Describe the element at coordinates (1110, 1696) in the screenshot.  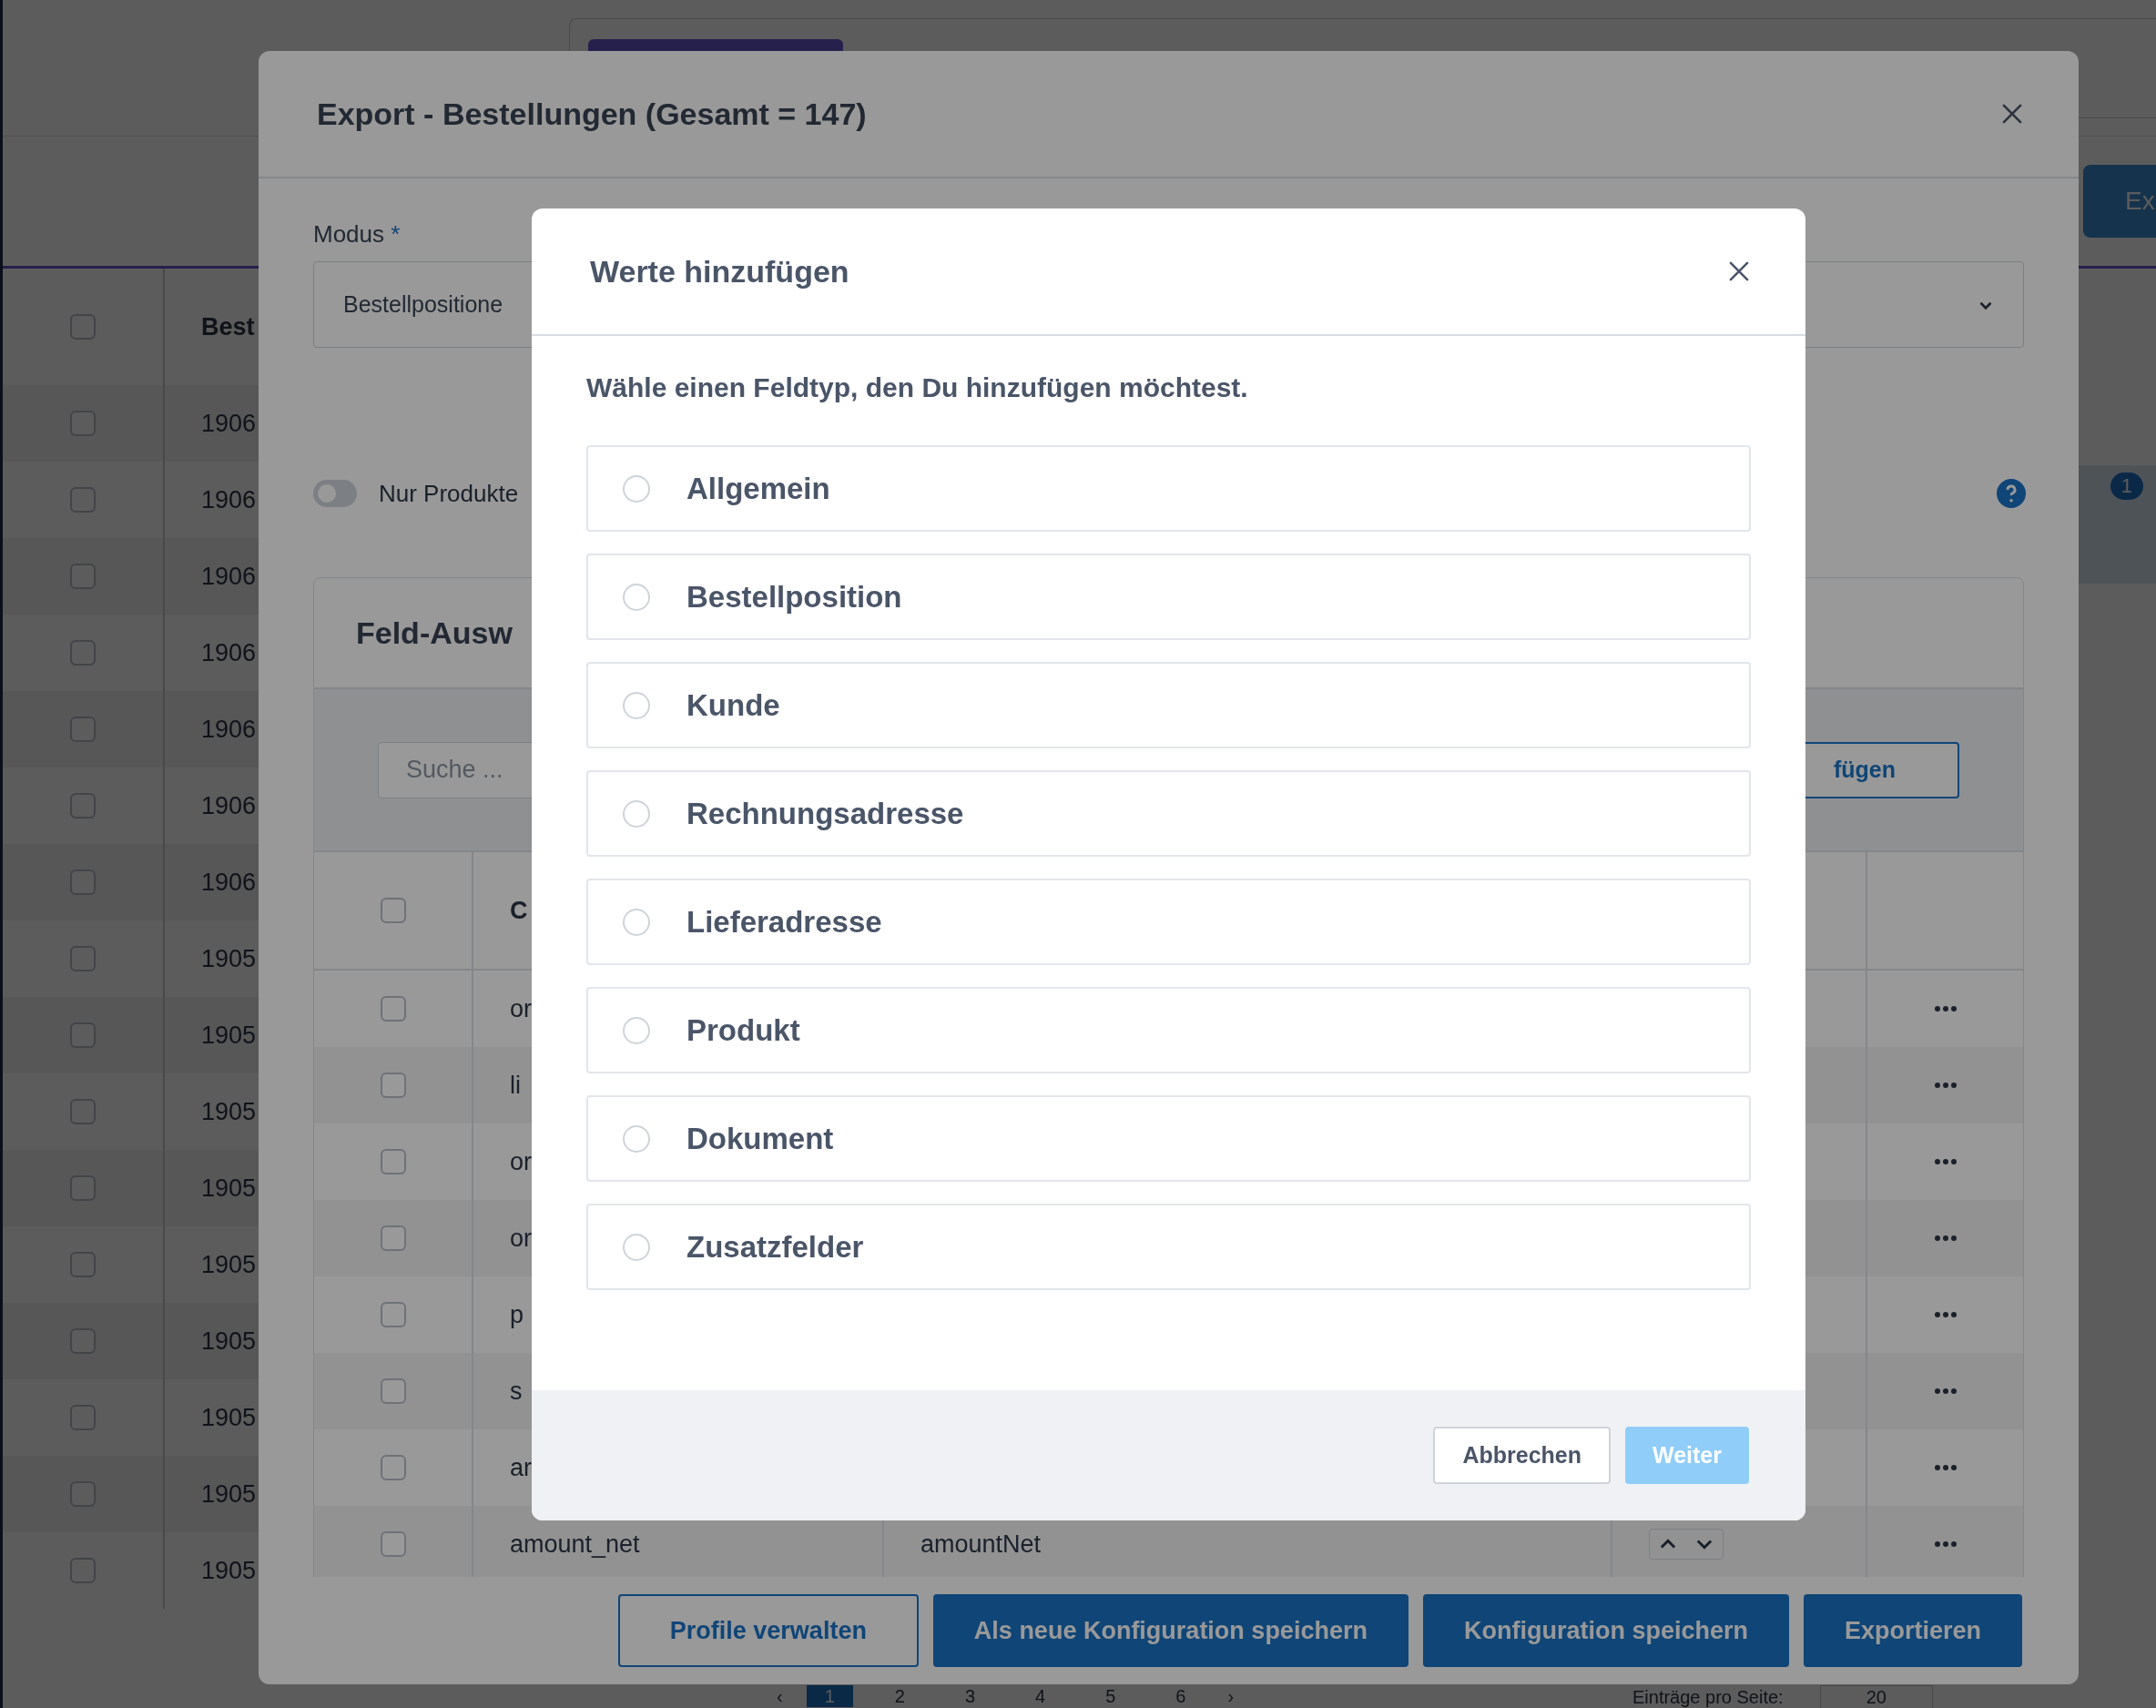
I see `page-link: 5` at that location.